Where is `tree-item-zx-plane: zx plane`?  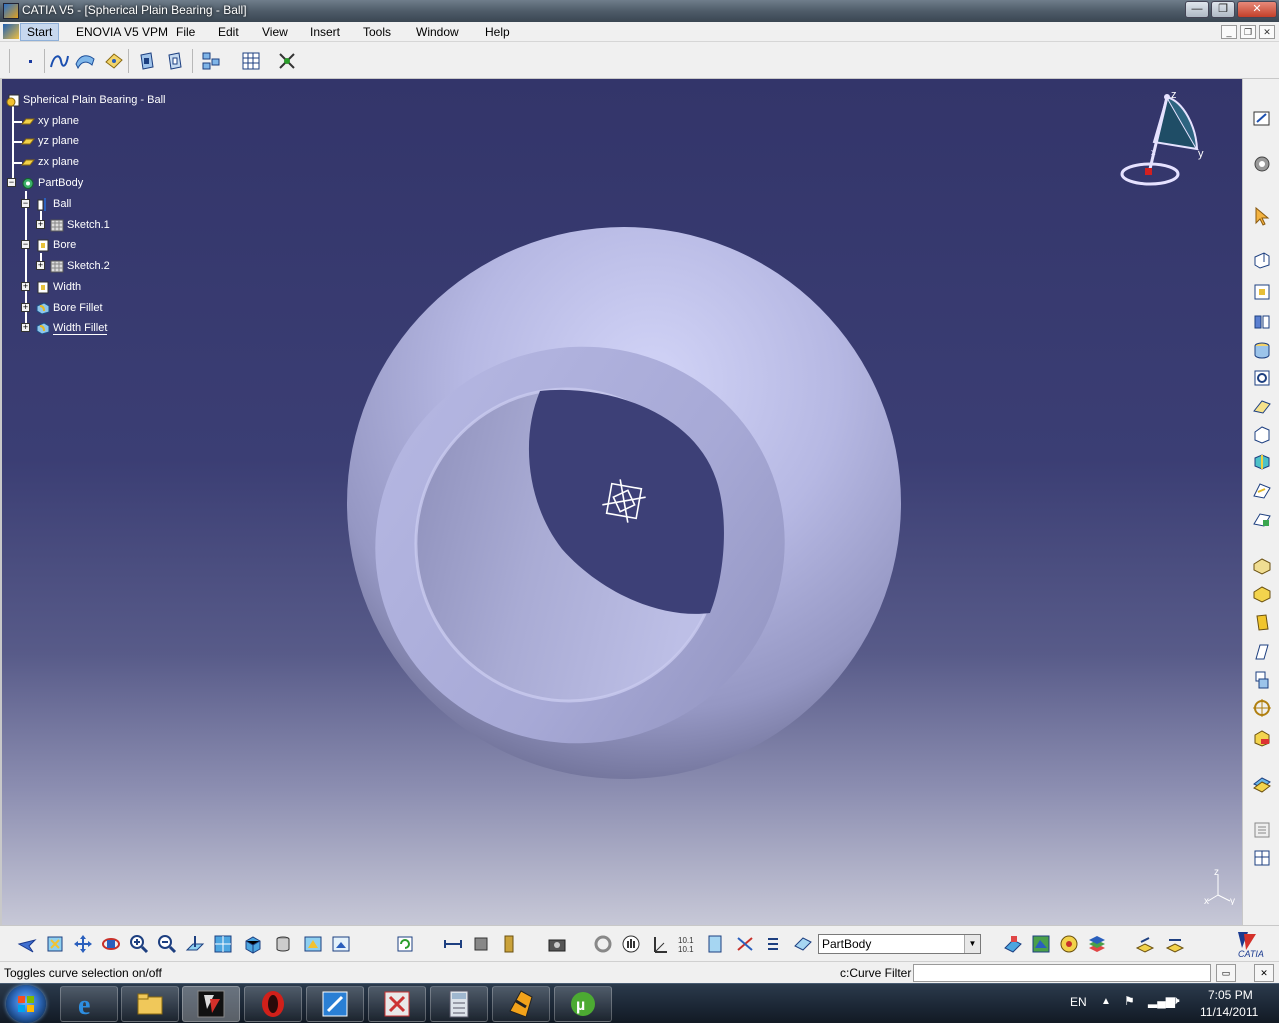
tree-item-zx-plane: zx plane is located at coordinates (50, 162).